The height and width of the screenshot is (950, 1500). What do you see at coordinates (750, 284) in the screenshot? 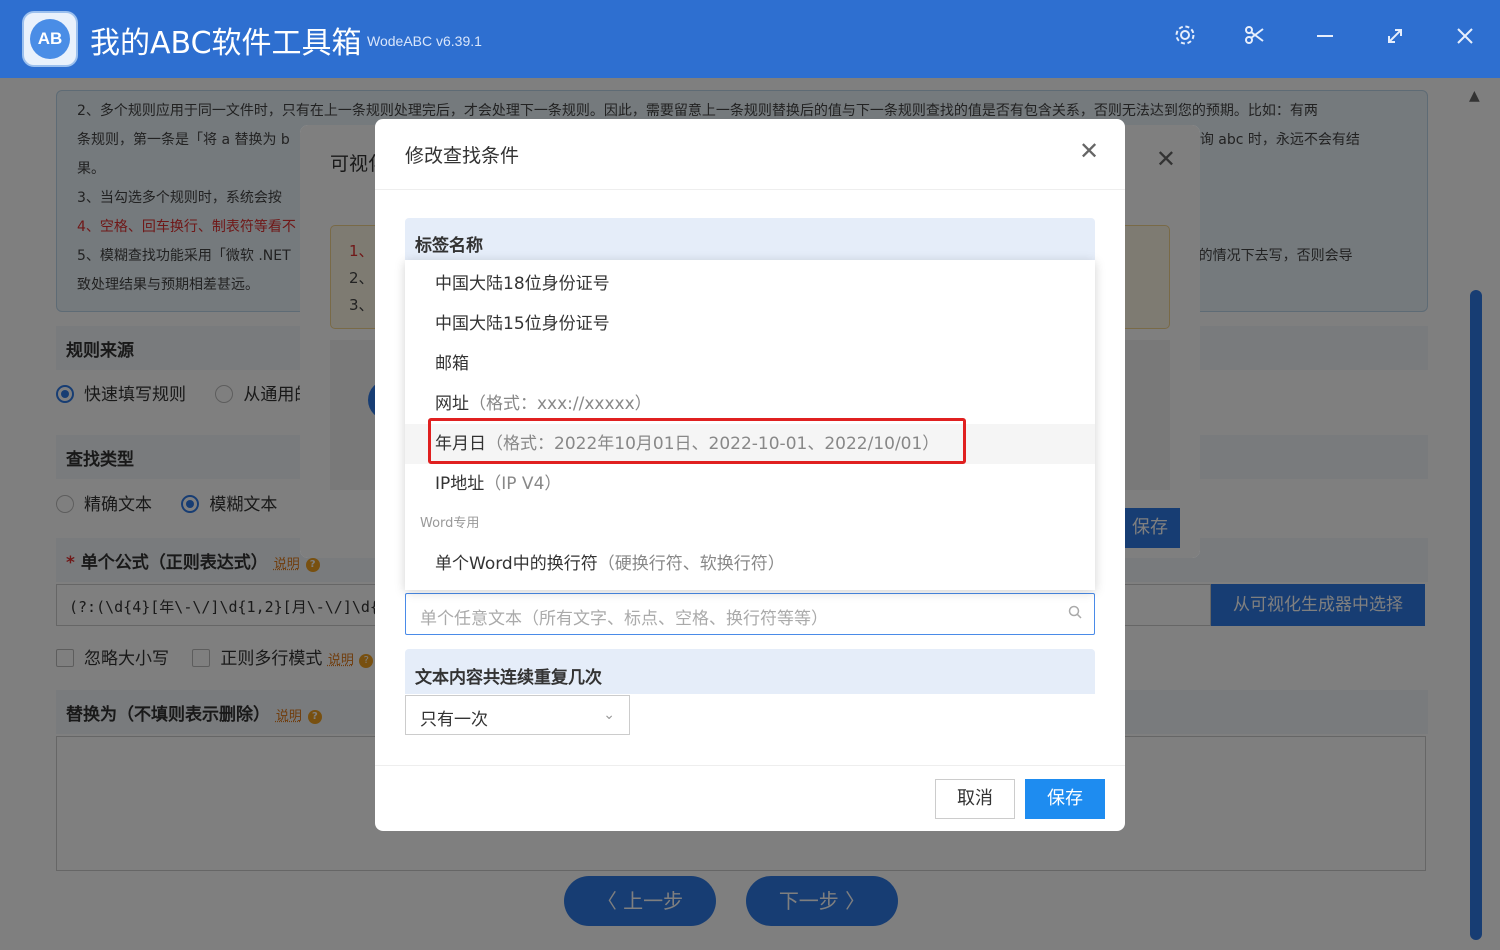
I see `dropdown-option-id18: 中国大陆18位身份证号` at bounding box center [750, 284].